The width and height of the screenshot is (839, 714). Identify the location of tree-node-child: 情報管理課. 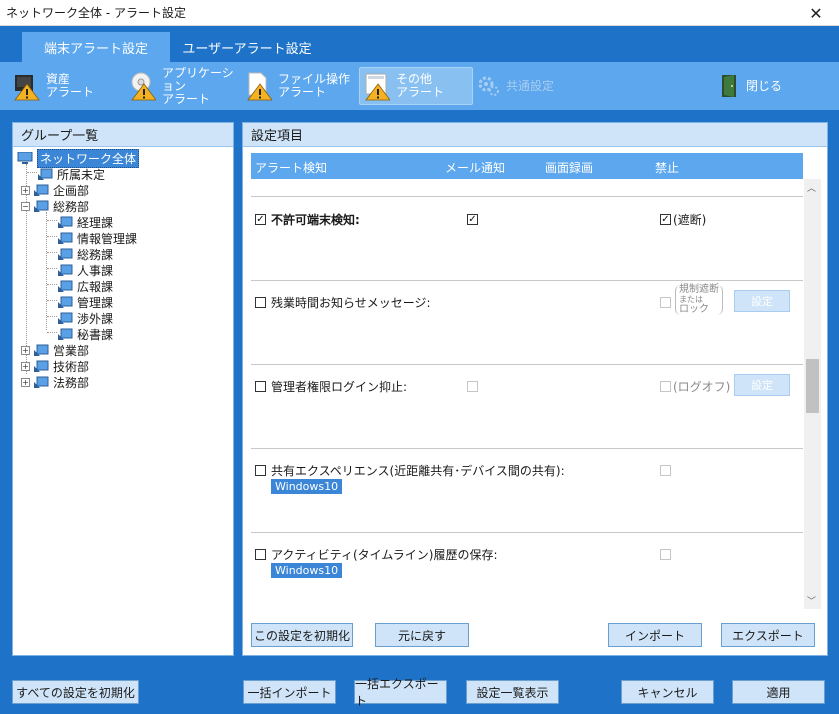
(97, 238).